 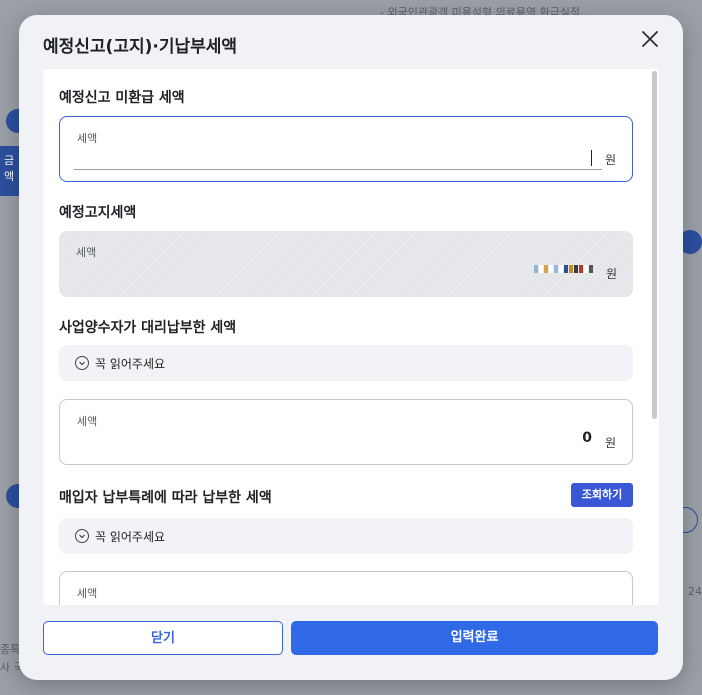 I want to click on scrollbar, so click(x=654, y=245).